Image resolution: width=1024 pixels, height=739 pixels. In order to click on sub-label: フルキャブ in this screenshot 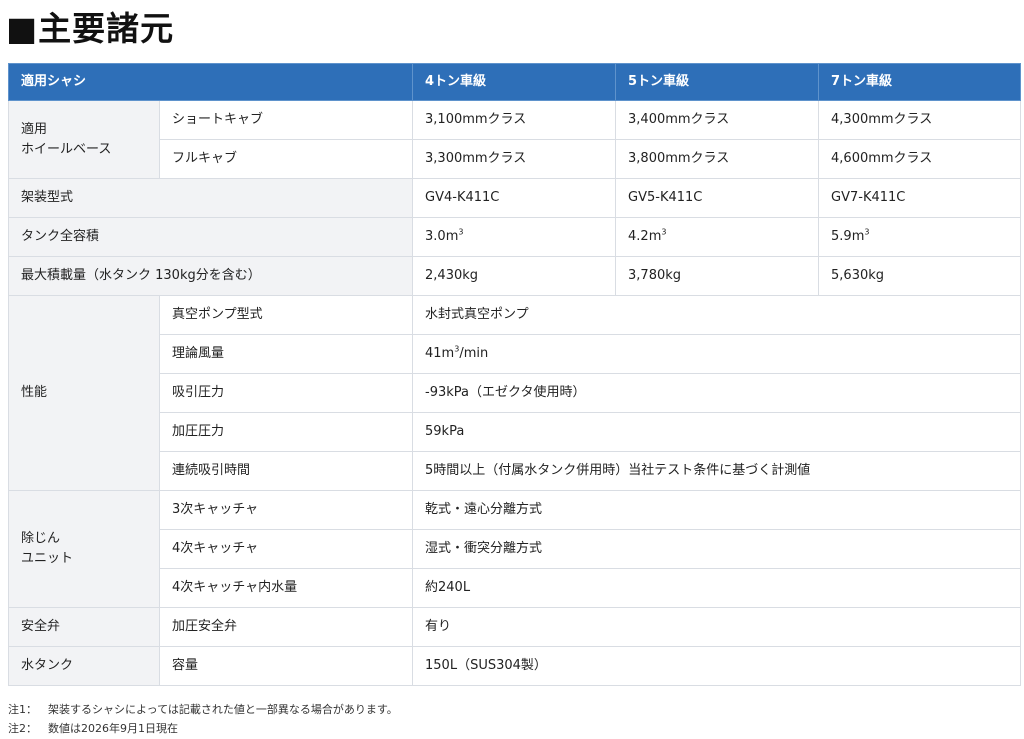, I will do `click(286, 159)`.